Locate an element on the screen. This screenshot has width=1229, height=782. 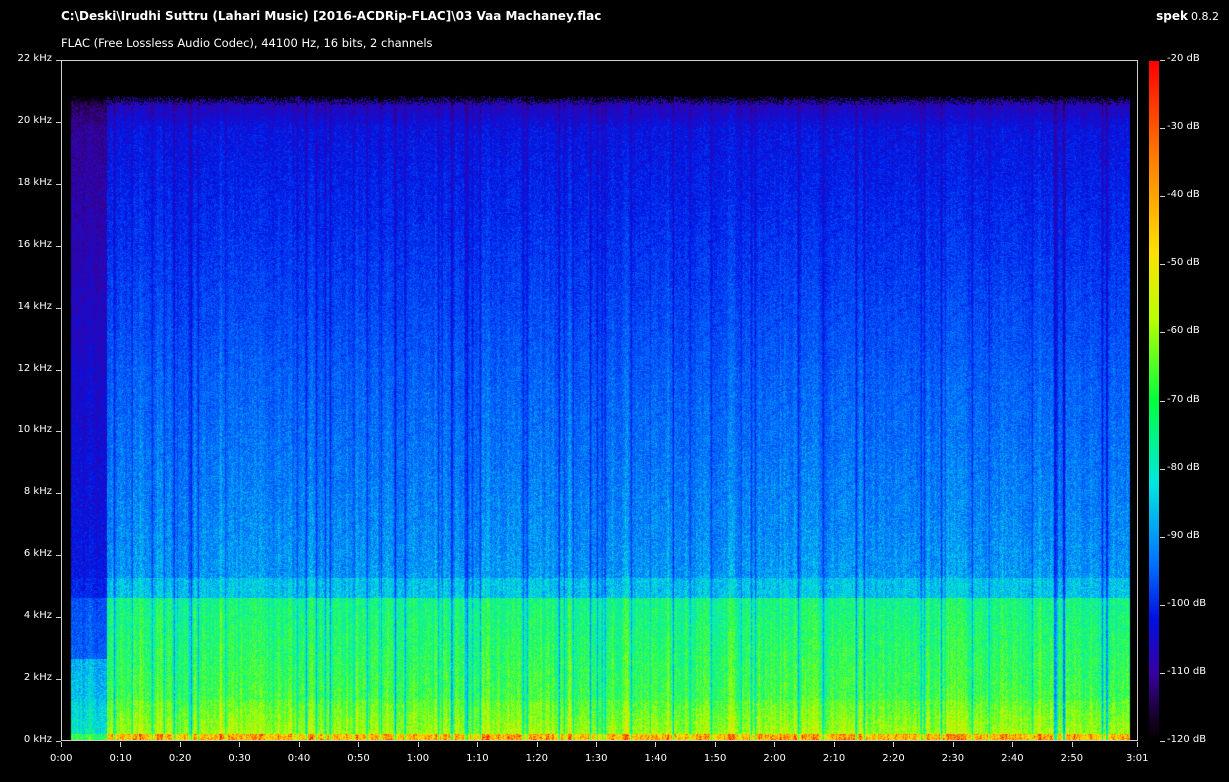
db-tick-label: -80 dB is located at coordinates (1183, 467).